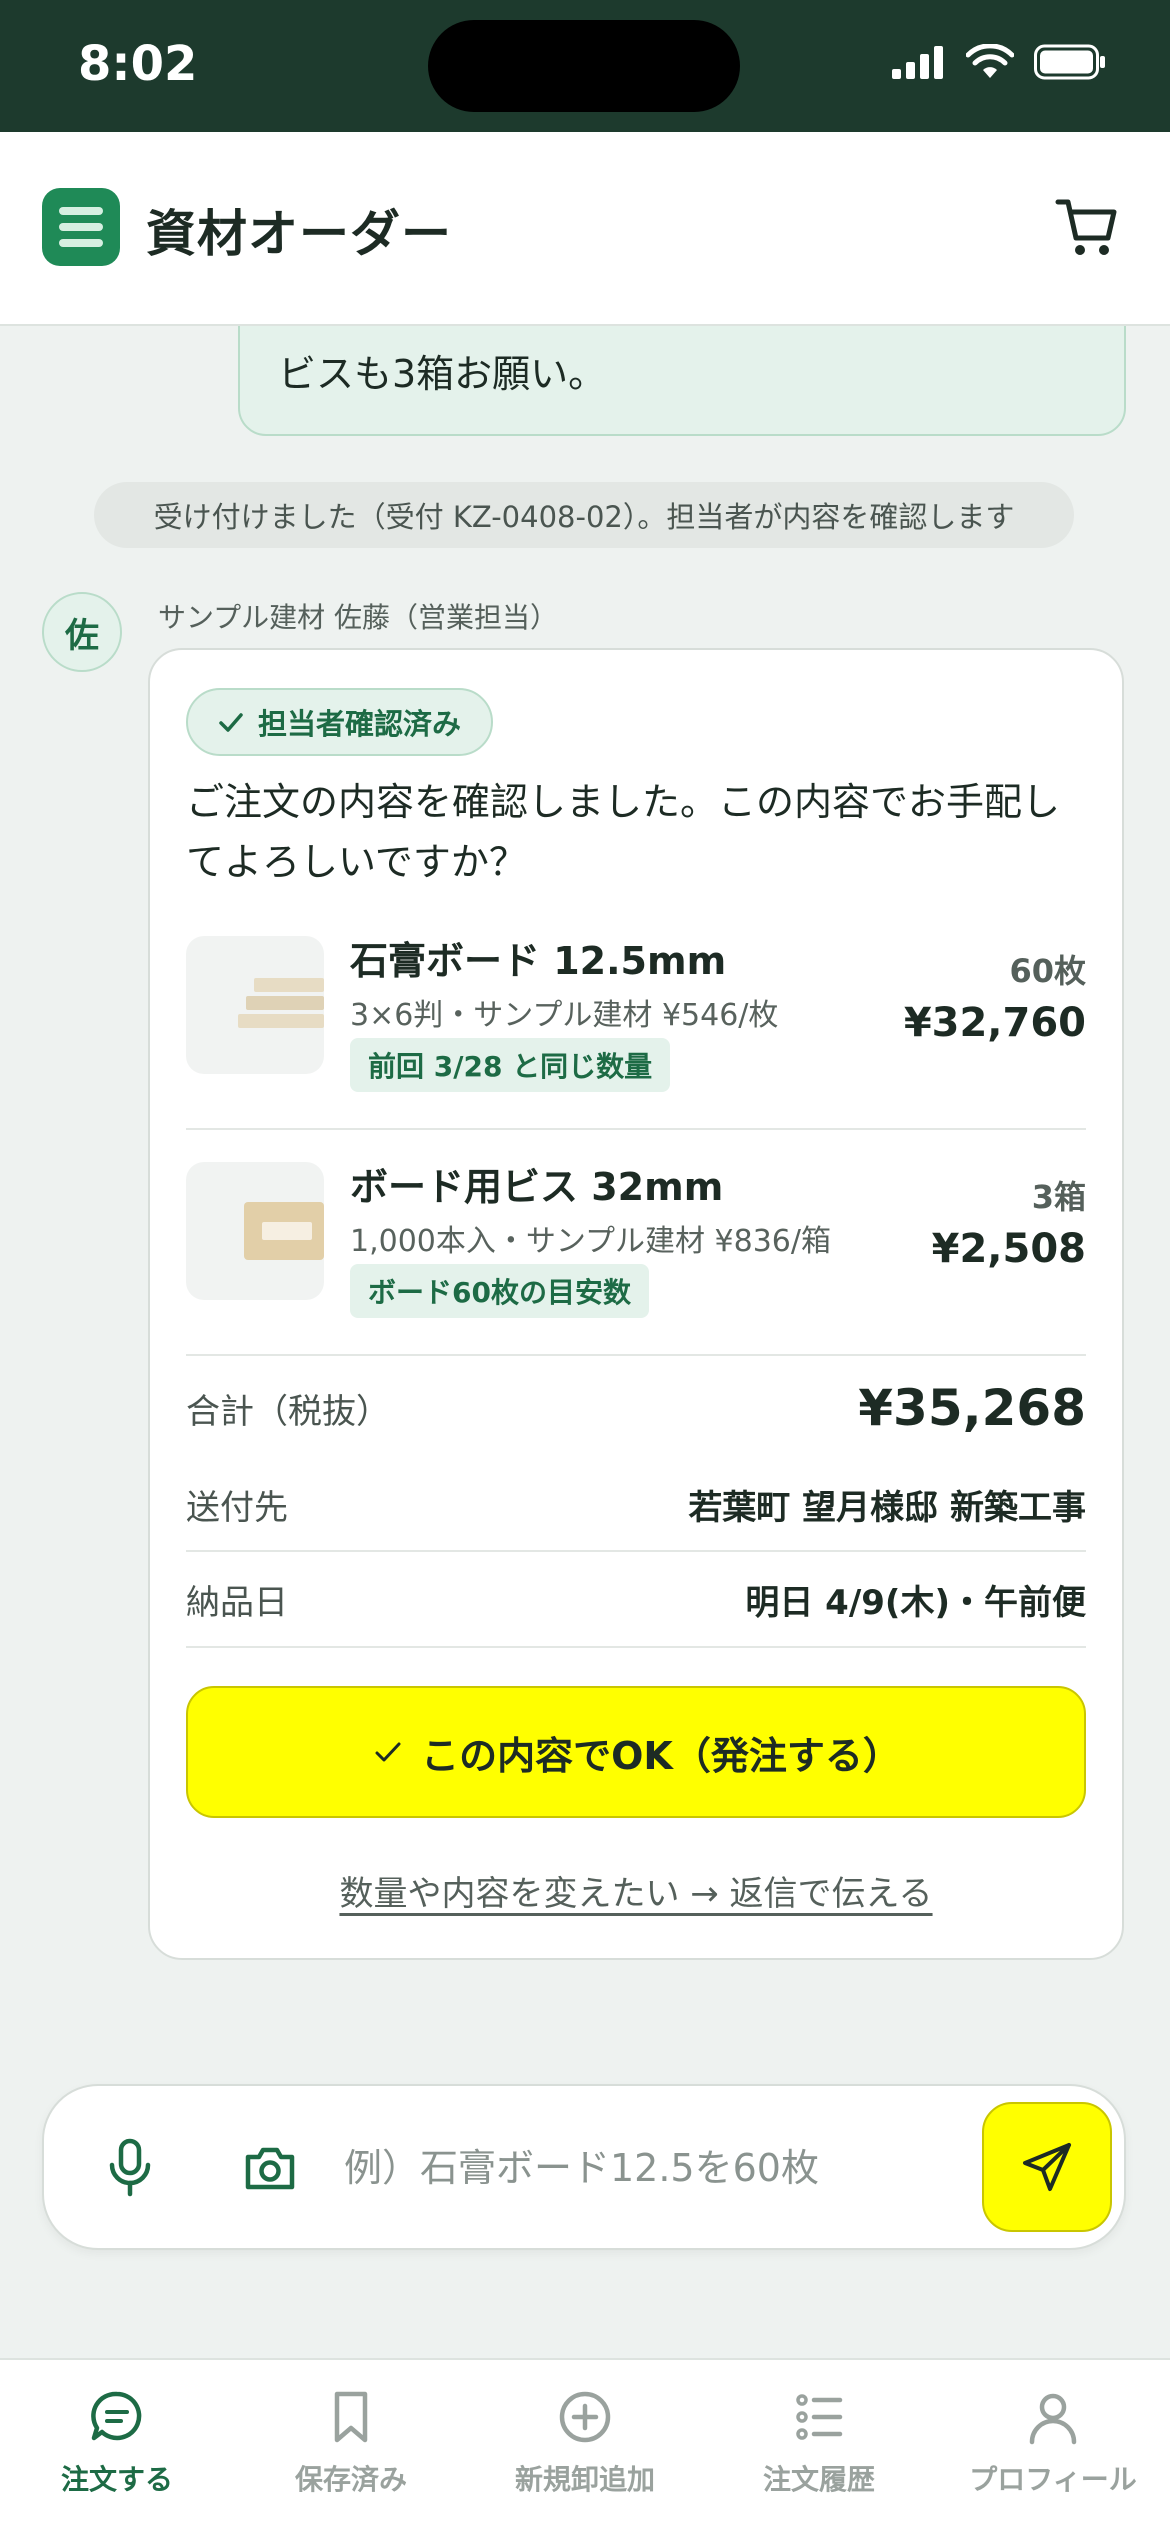 This screenshot has width=1170, height=2532. What do you see at coordinates (990, 61) in the screenshot?
I see `wifi-icon` at bounding box center [990, 61].